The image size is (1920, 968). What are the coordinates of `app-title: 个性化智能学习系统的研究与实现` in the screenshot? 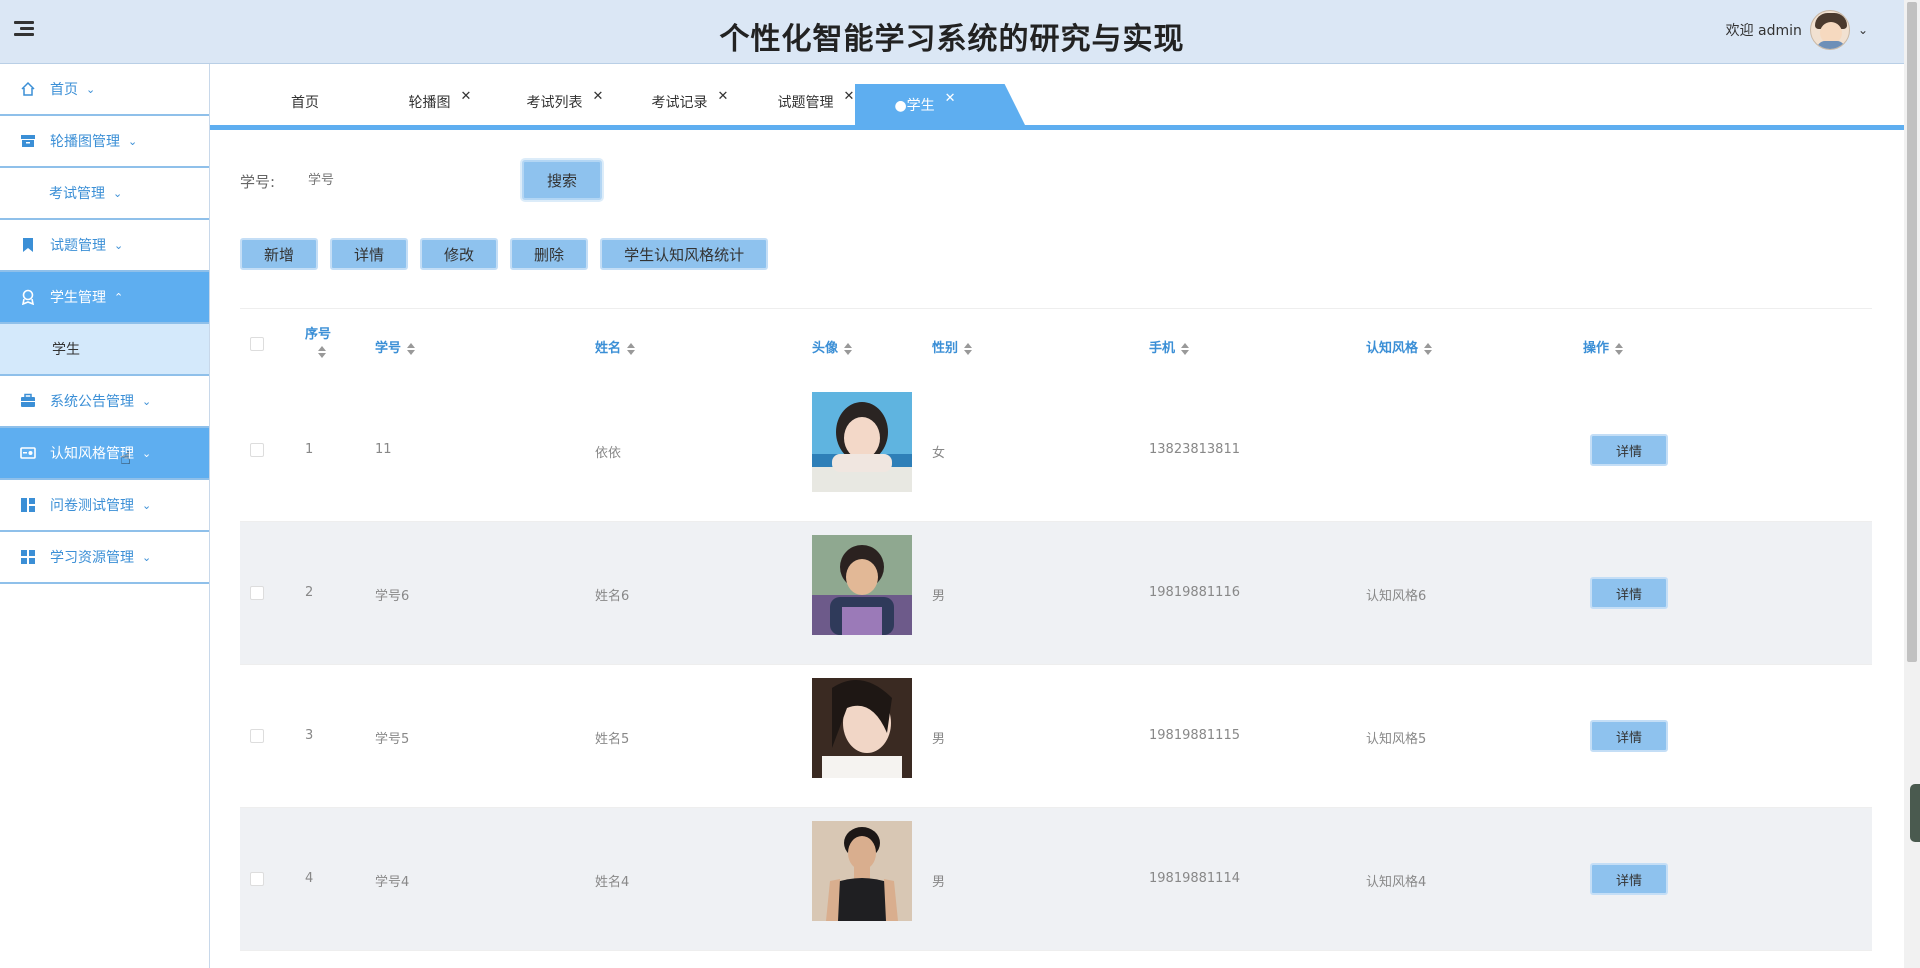 It's located at (952, 39).